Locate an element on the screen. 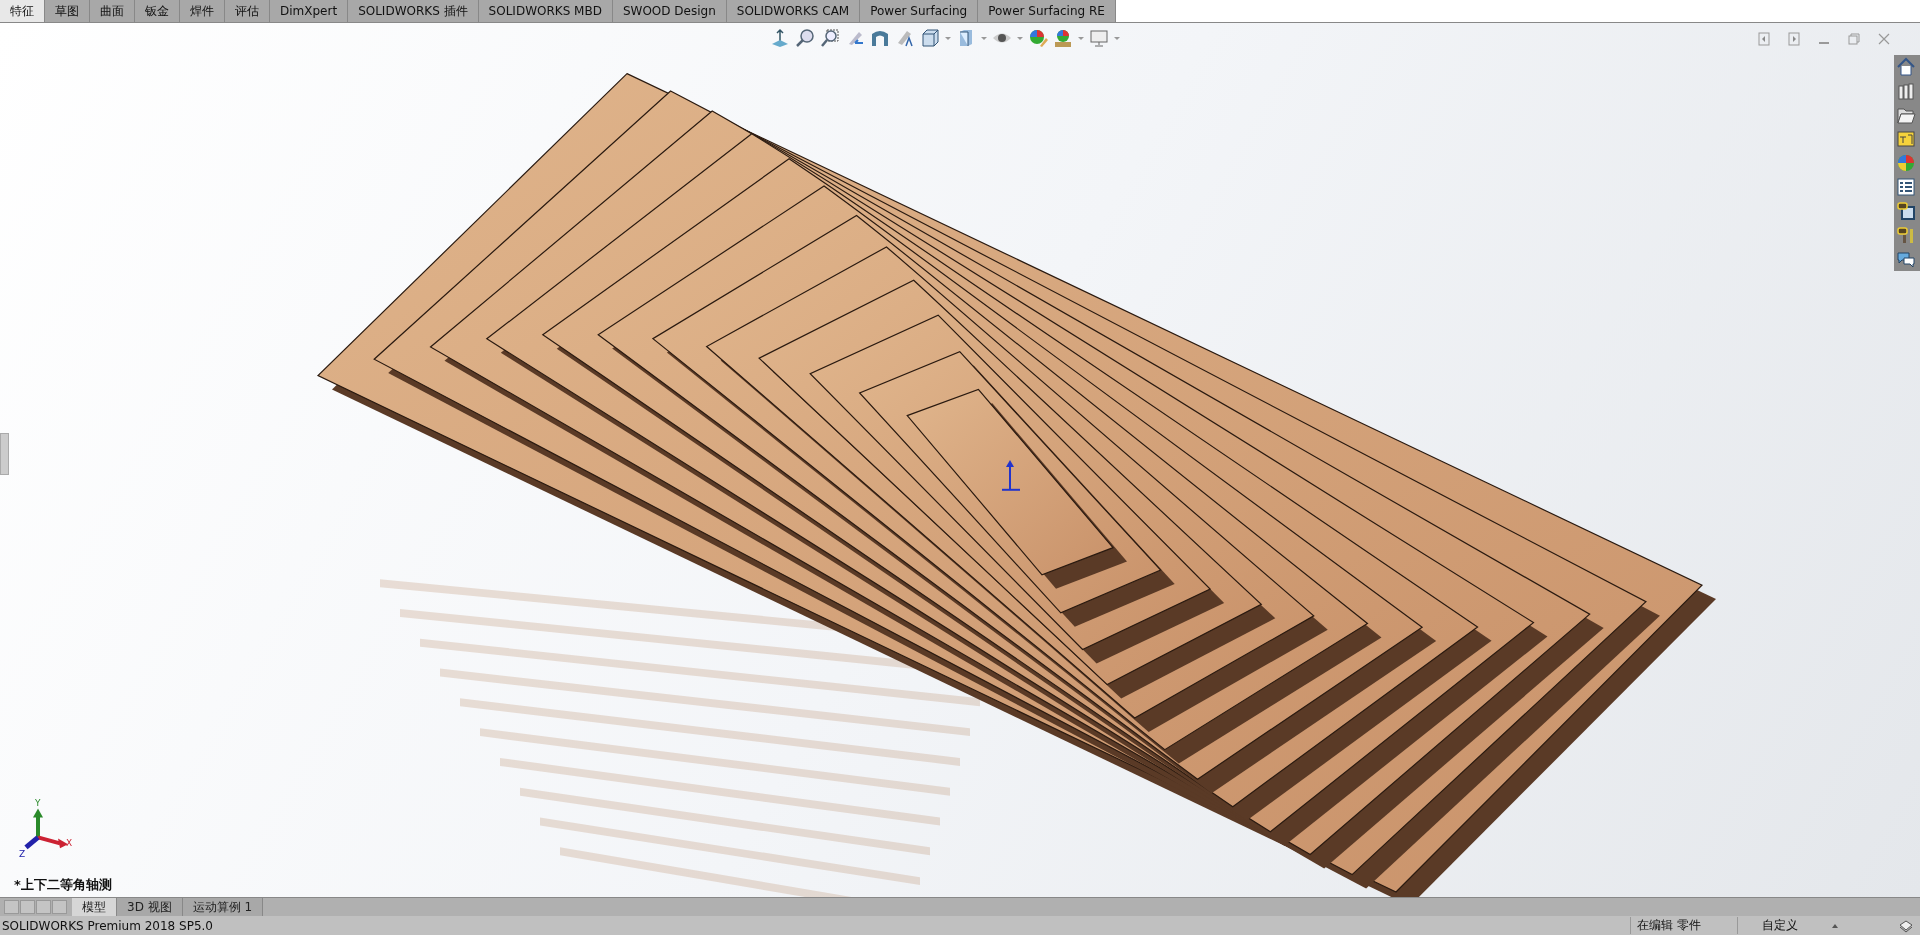 This screenshot has width=1920, height=935. command-tab: 评估 is located at coordinates (247, 11).